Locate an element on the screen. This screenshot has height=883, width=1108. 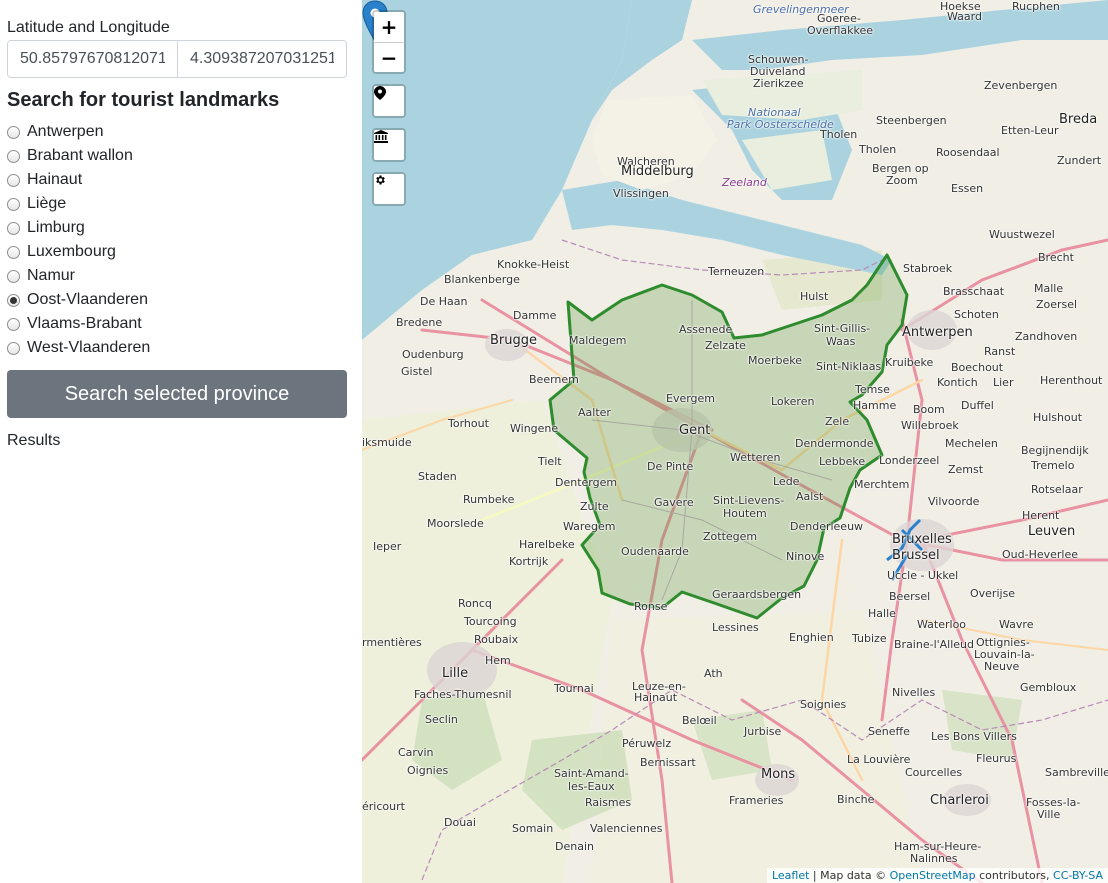
province-label: Hainaut is located at coordinates (55, 179).